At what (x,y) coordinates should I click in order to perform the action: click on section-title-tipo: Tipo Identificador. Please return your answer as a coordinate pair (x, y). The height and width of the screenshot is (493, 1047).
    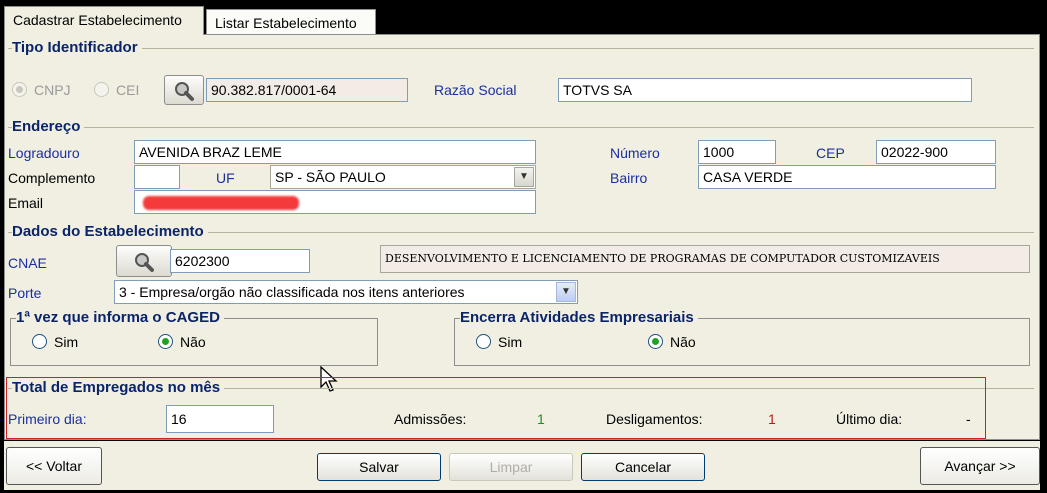
    Looking at the image, I should click on (77, 47).